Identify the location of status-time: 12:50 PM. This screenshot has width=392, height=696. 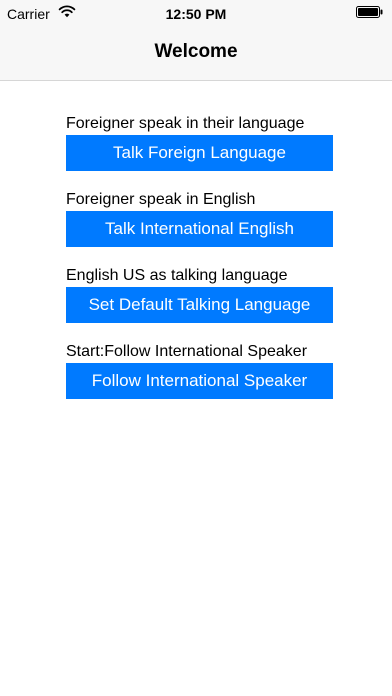
(196, 14).